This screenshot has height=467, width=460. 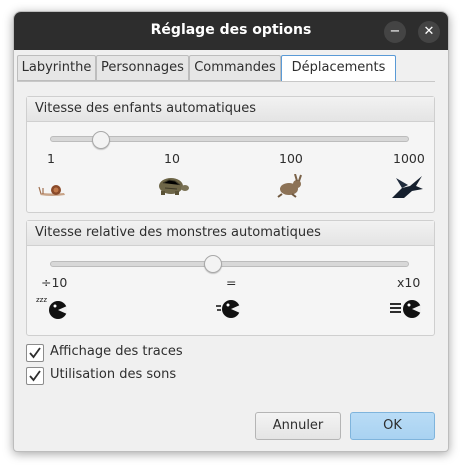 What do you see at coordinates (230, 109) in the screenshot?
I see `children-speed-header: Vitesse des enfants automatiques` at bounding box center [230, 109].